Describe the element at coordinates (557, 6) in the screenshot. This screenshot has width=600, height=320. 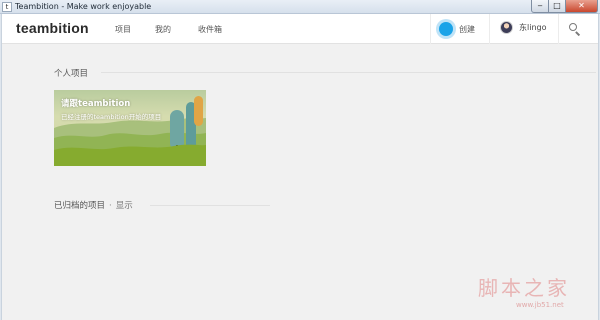
I see `maximize-button: □` at that location.